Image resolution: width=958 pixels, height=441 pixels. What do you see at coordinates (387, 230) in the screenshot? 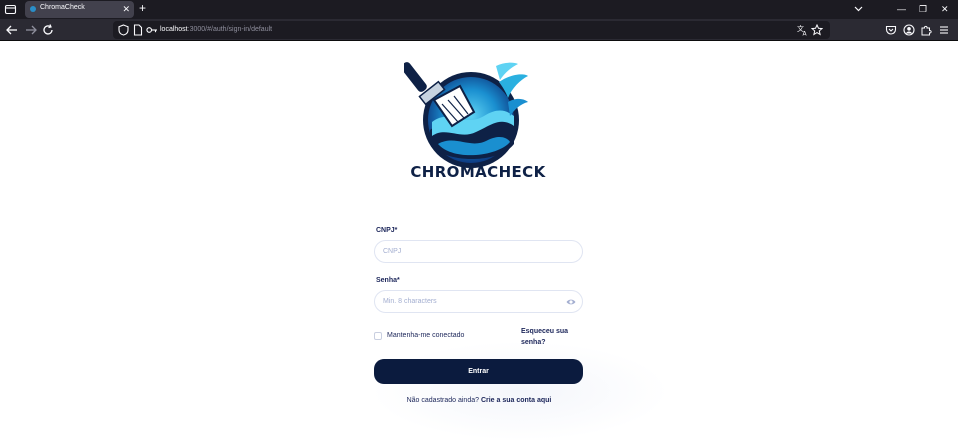
I see `cnpj-label: CNPJ*` at bounding box center [387, 230].